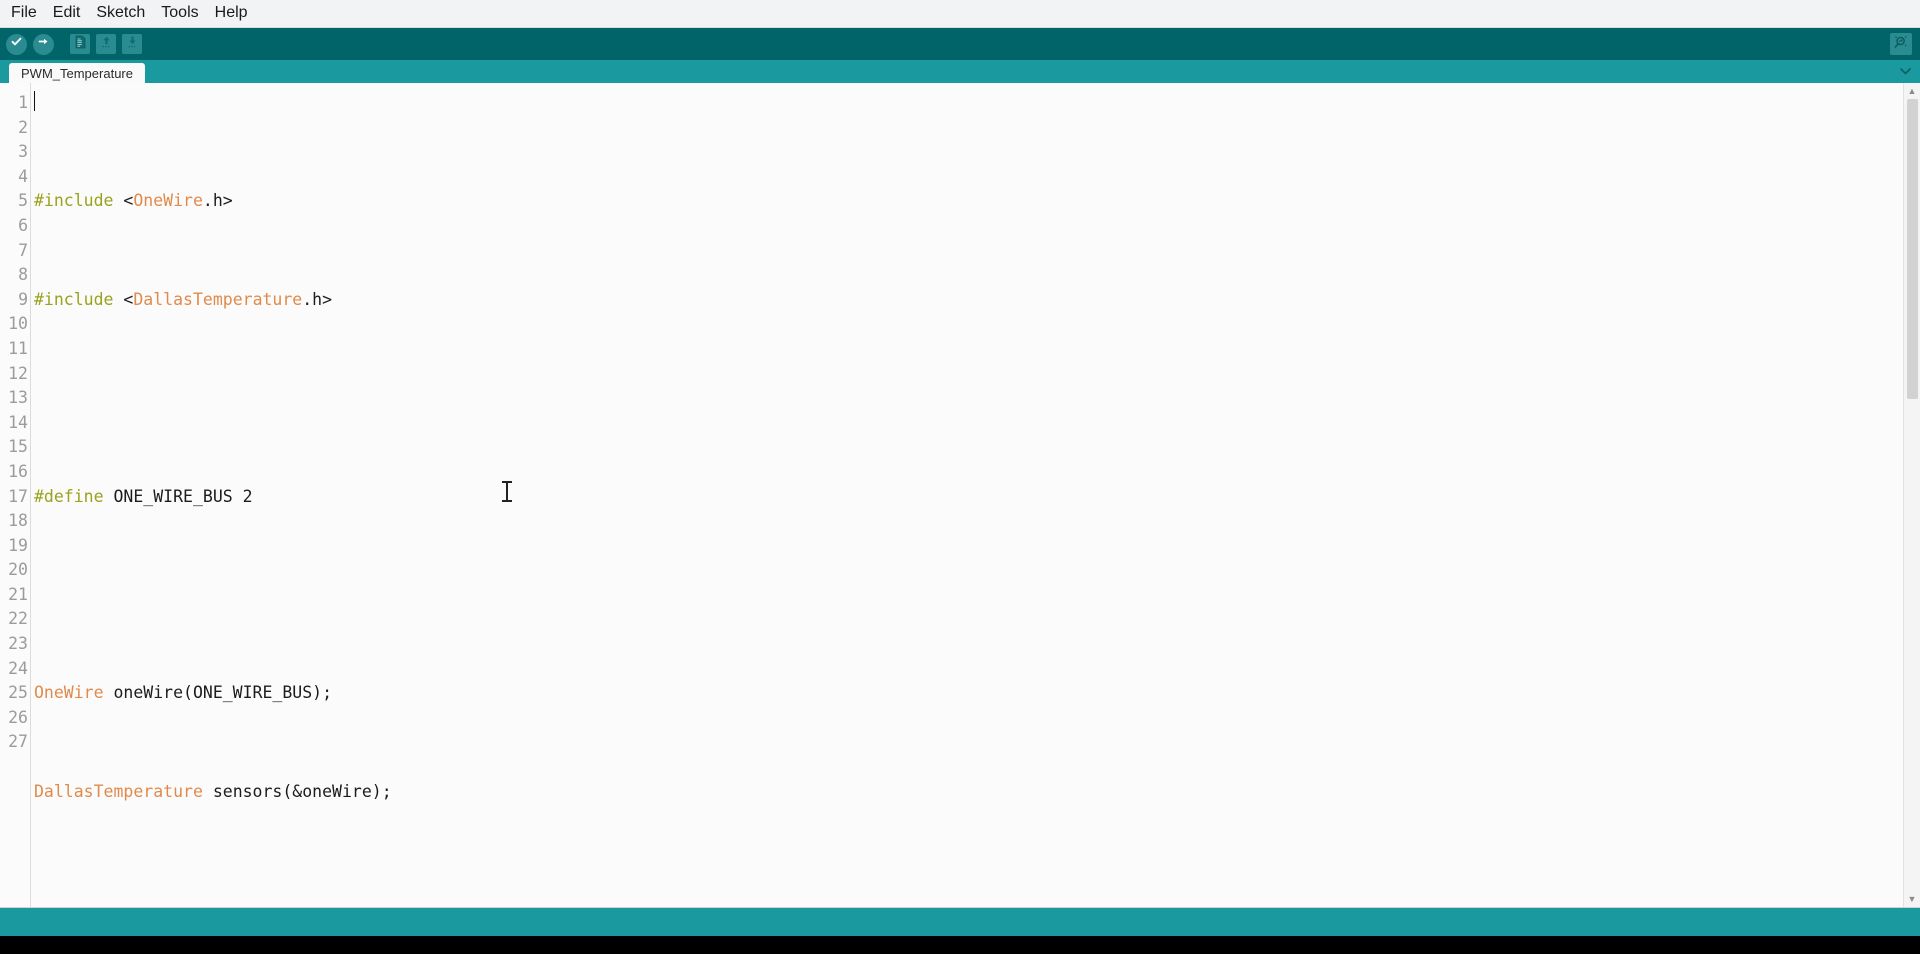  Describe the element at coordinates (23, 152) in the screenshot. I see `line-number: 3` at that location.